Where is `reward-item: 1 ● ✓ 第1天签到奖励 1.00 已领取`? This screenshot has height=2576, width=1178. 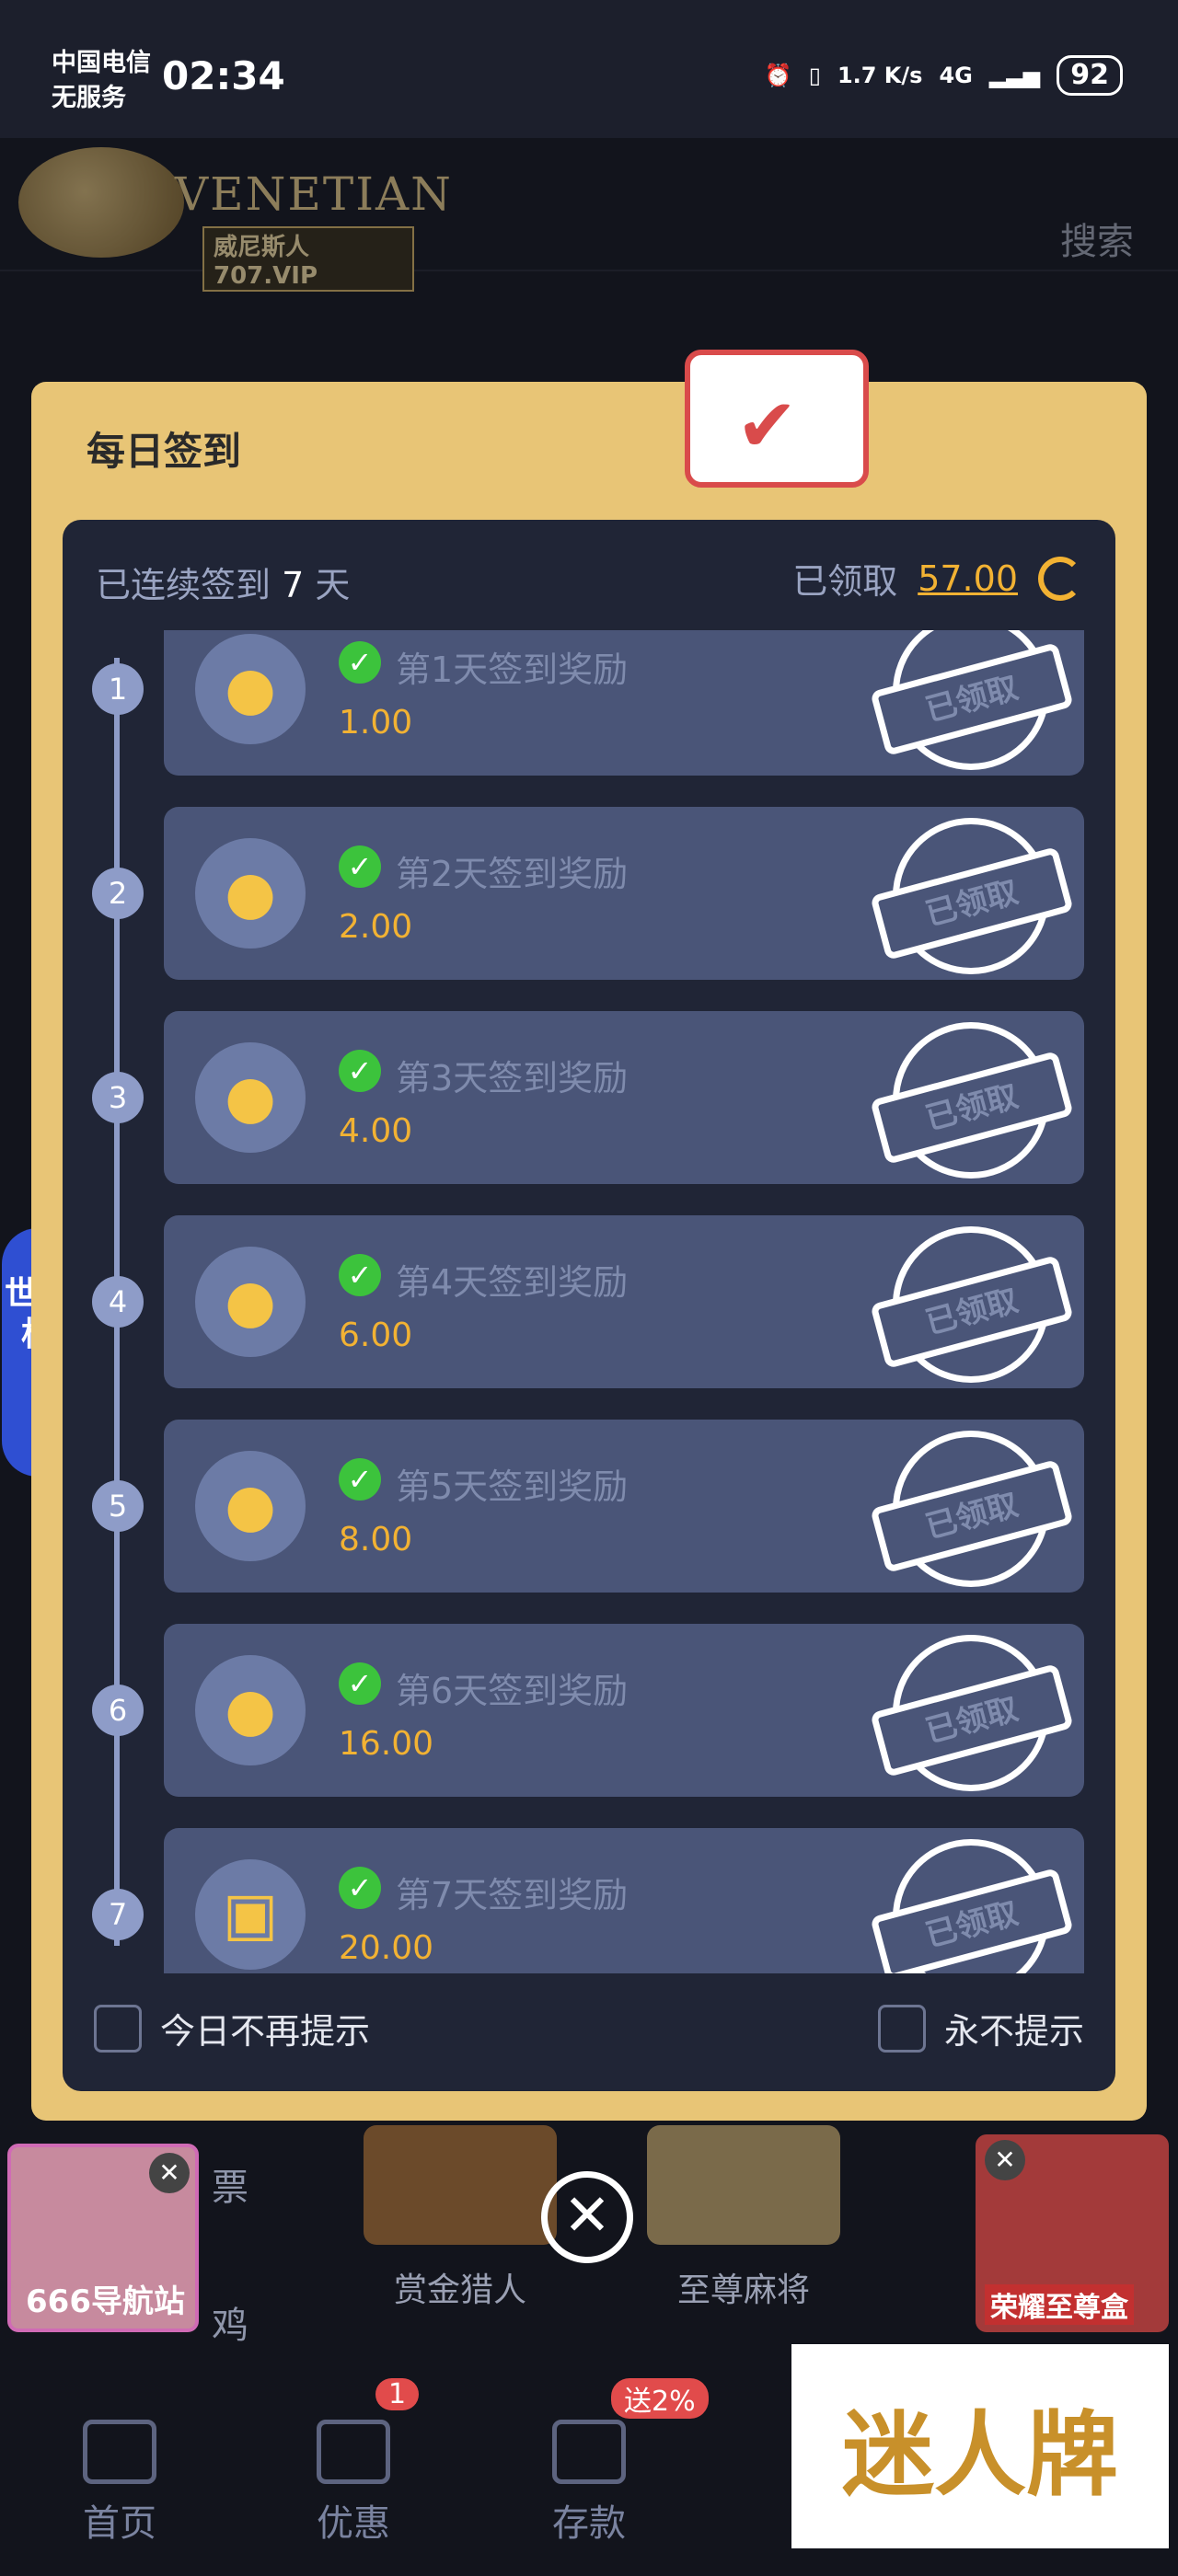 reward-item: 1 ● ✓ 第1天签到奖励 1.00 已领取 is located at coordinates (589, 703).